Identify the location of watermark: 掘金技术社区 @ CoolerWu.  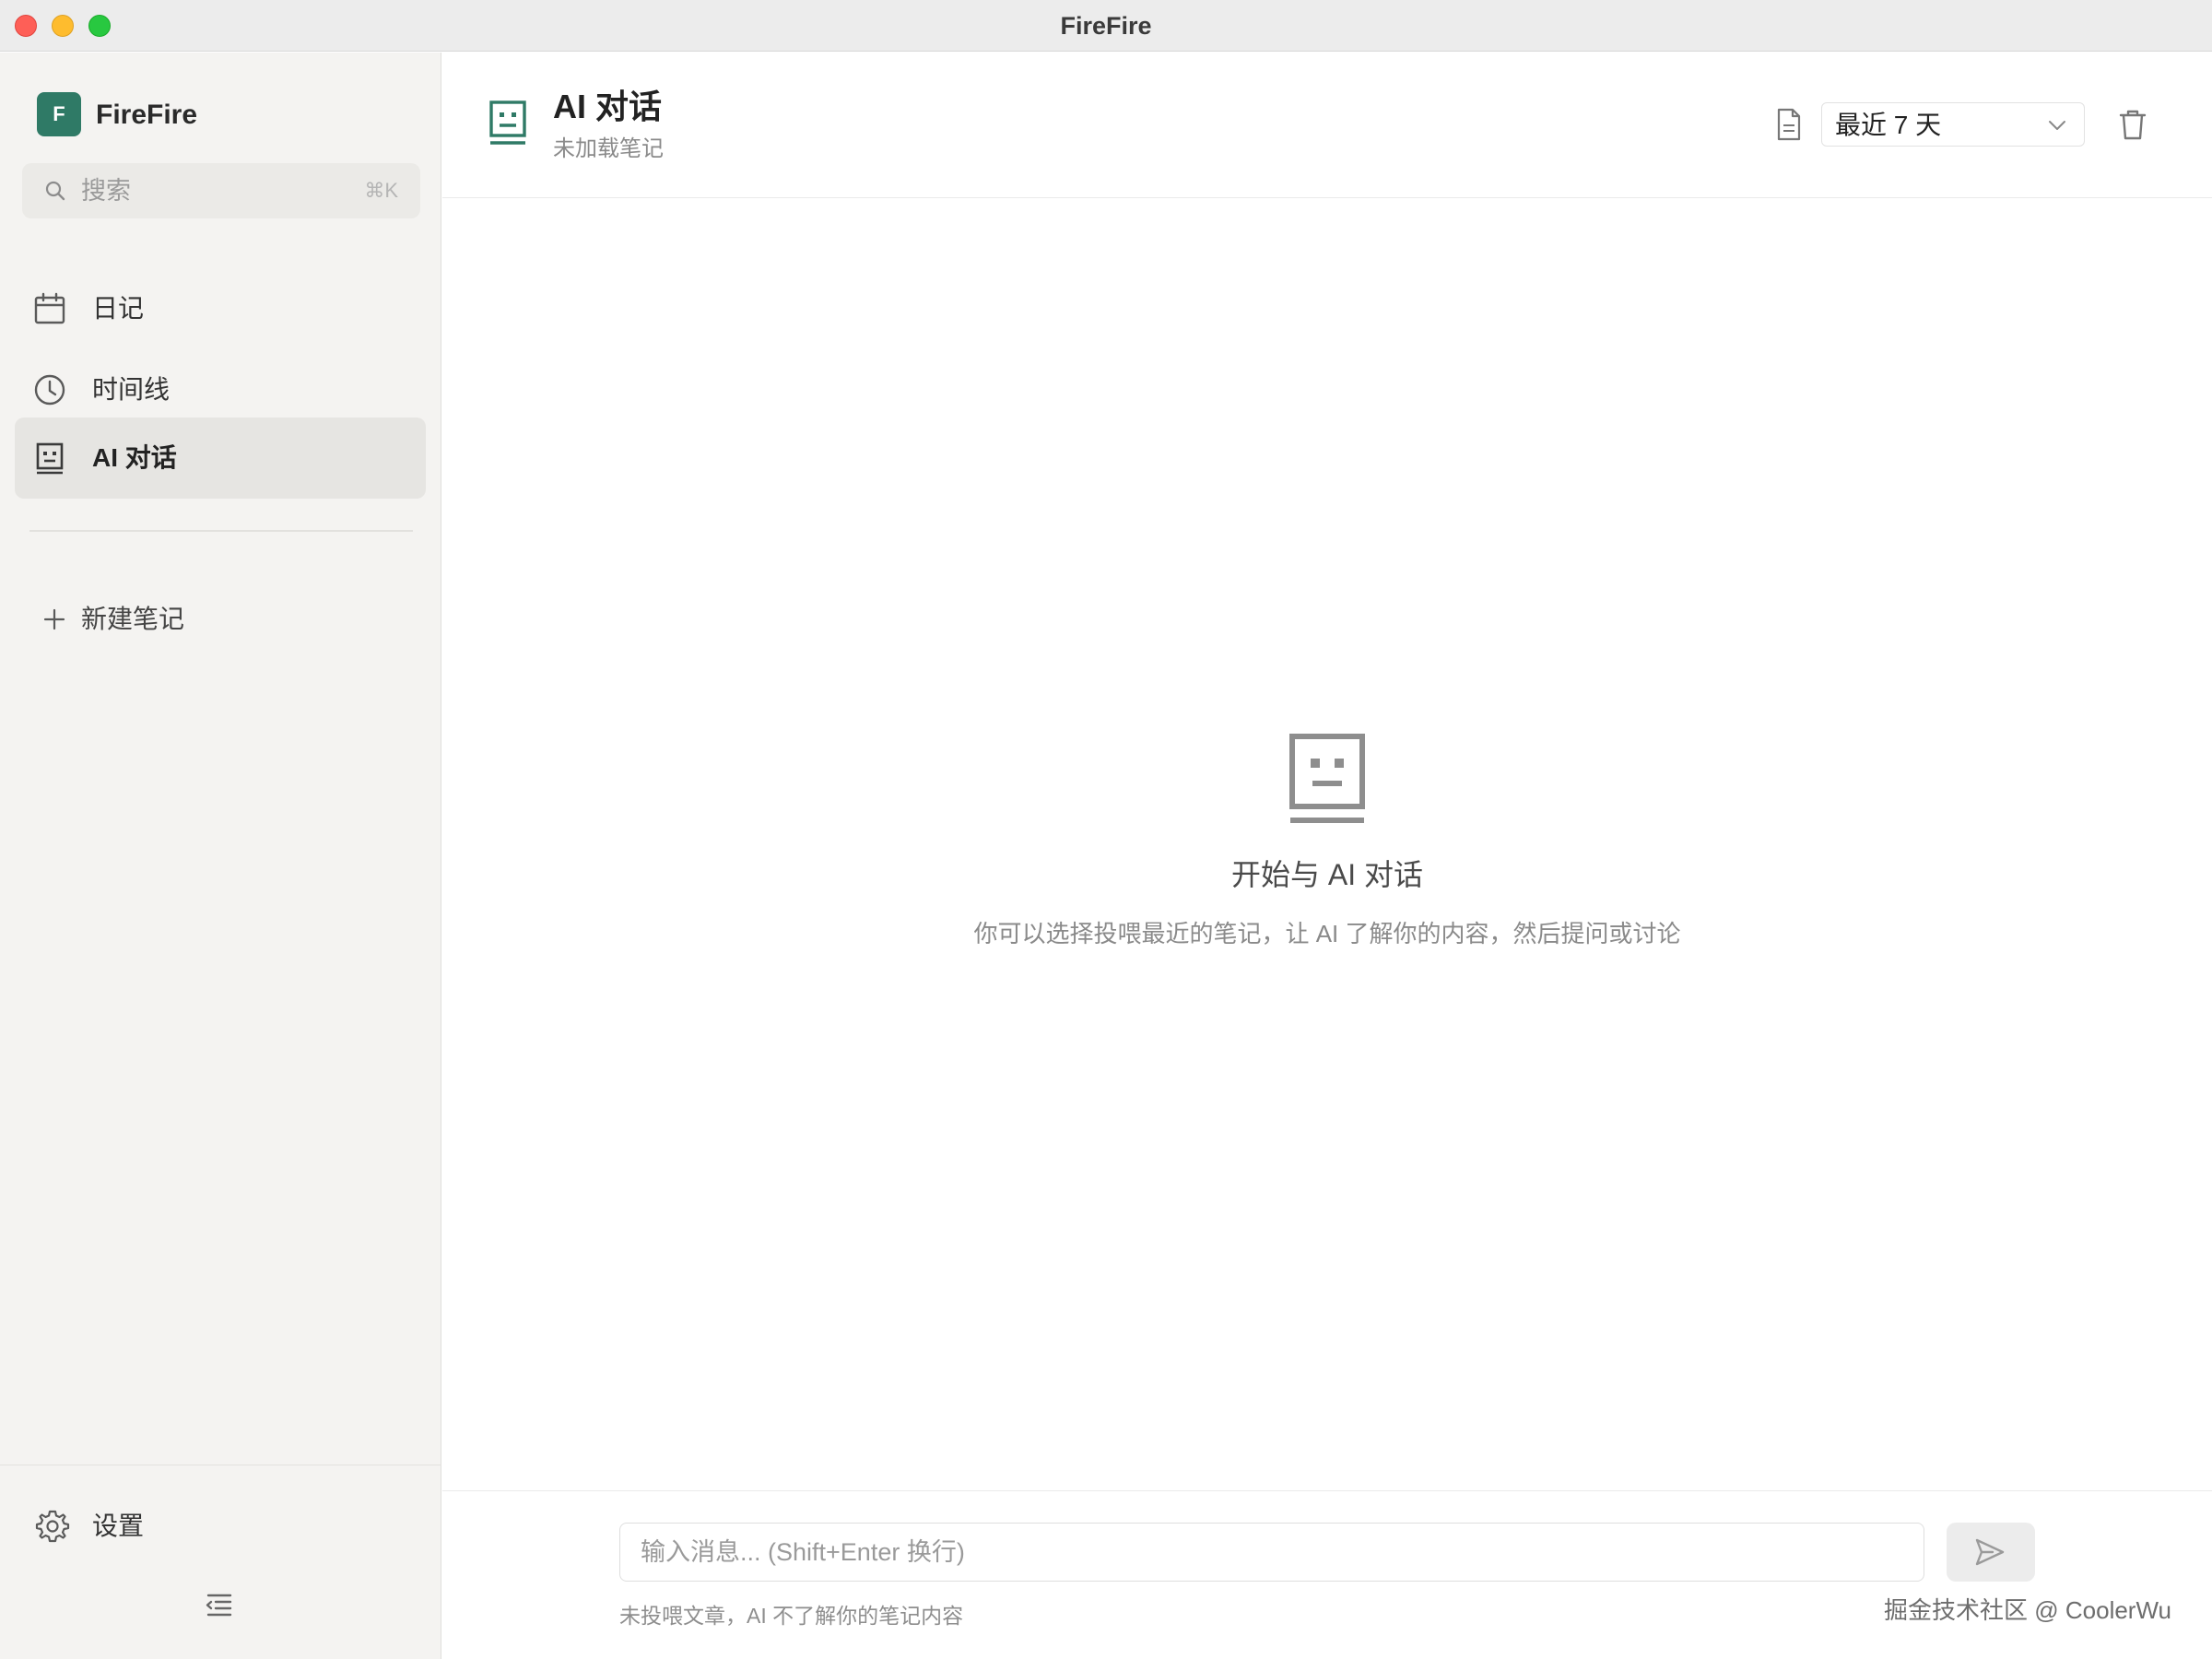
(2027, 1610).